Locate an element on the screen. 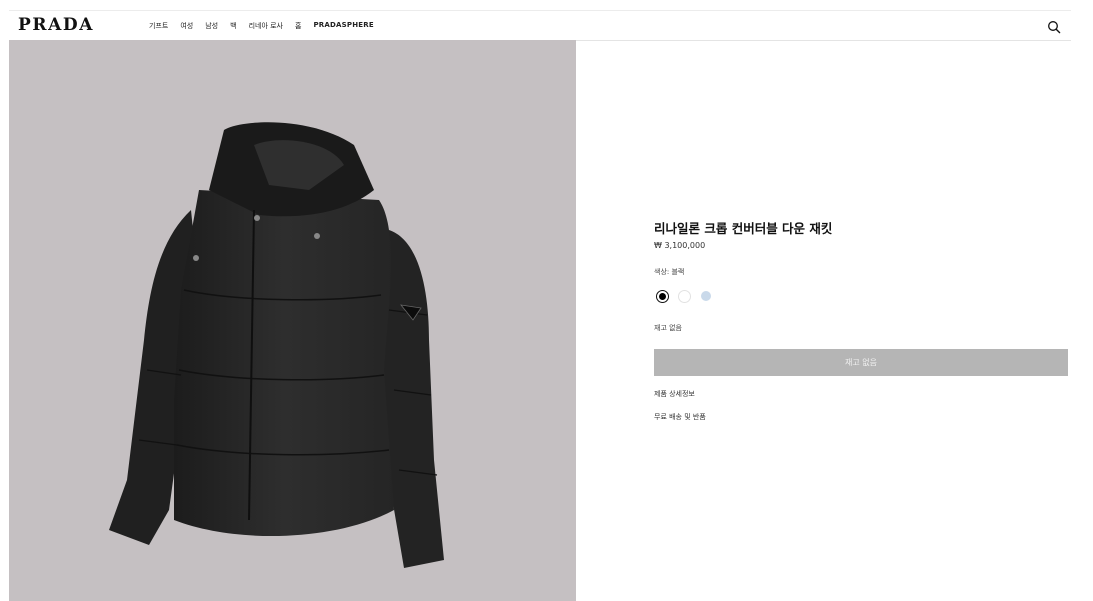 The image size is (1093, 601). nav-item-pradasphere: PRADASPHERE is located at coordinates (343, 28).